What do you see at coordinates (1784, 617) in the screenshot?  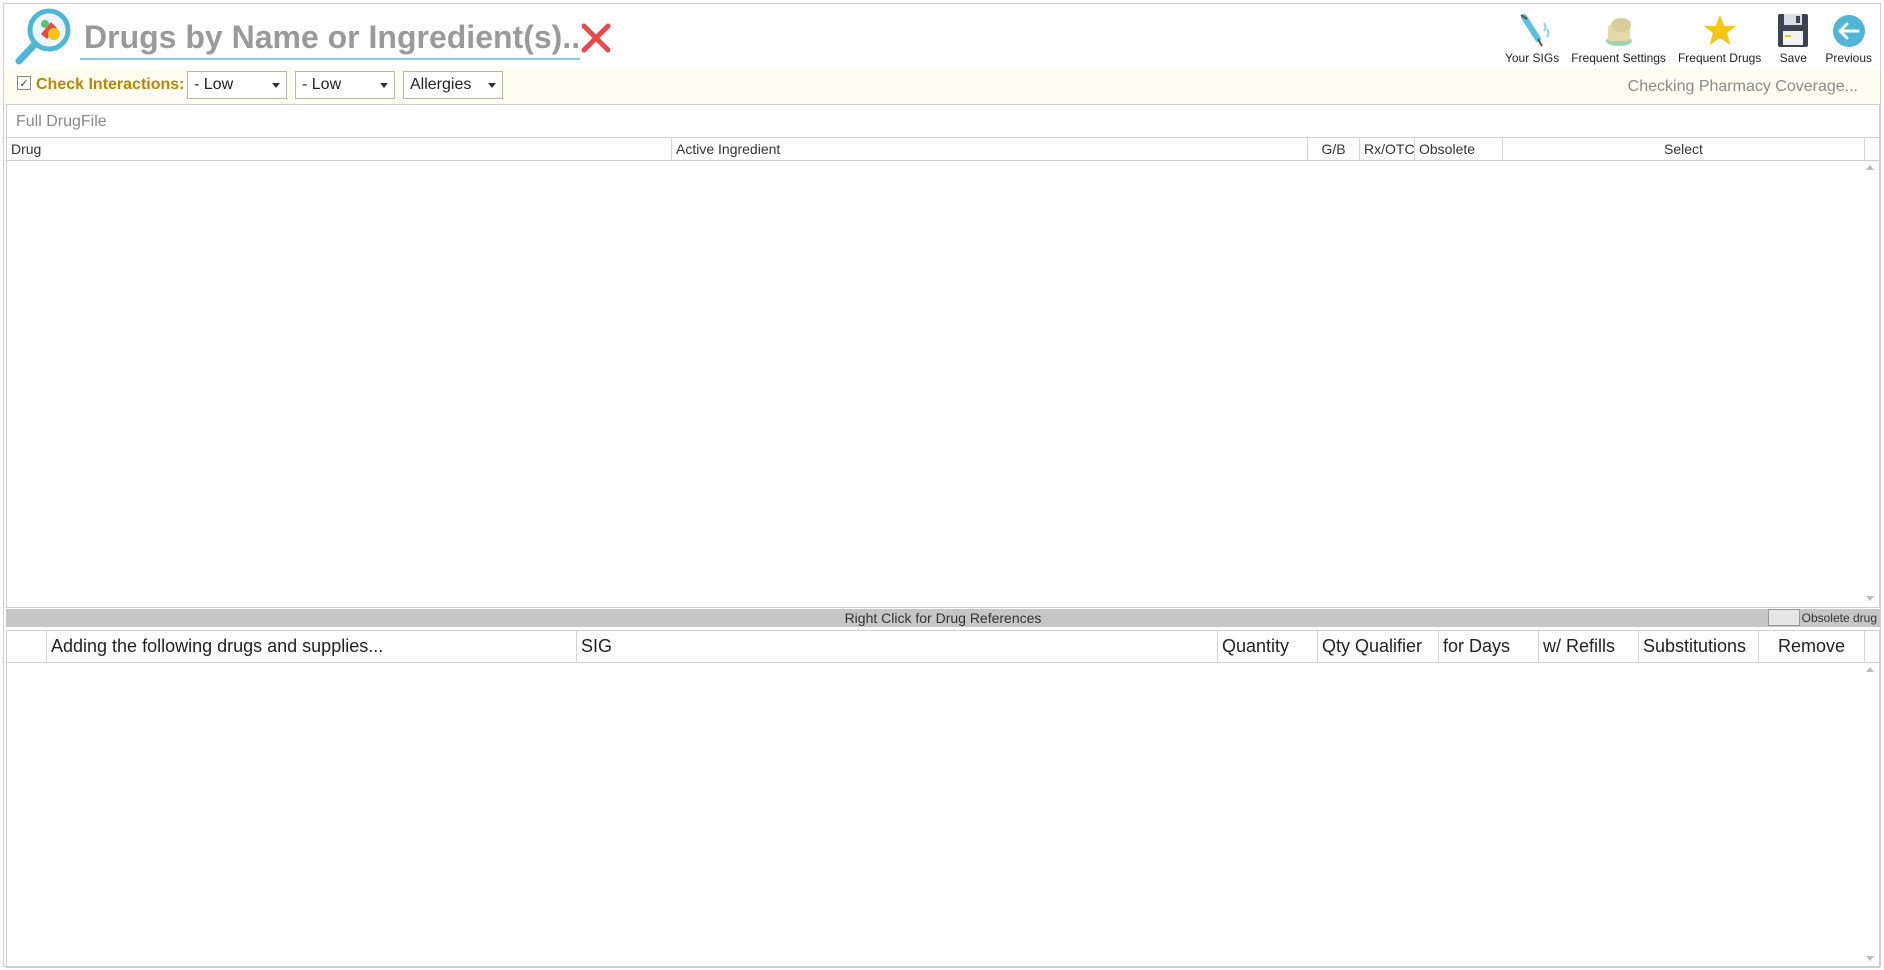 I see `obsolete-legend-swatch` at bounding box center [1784, 617].